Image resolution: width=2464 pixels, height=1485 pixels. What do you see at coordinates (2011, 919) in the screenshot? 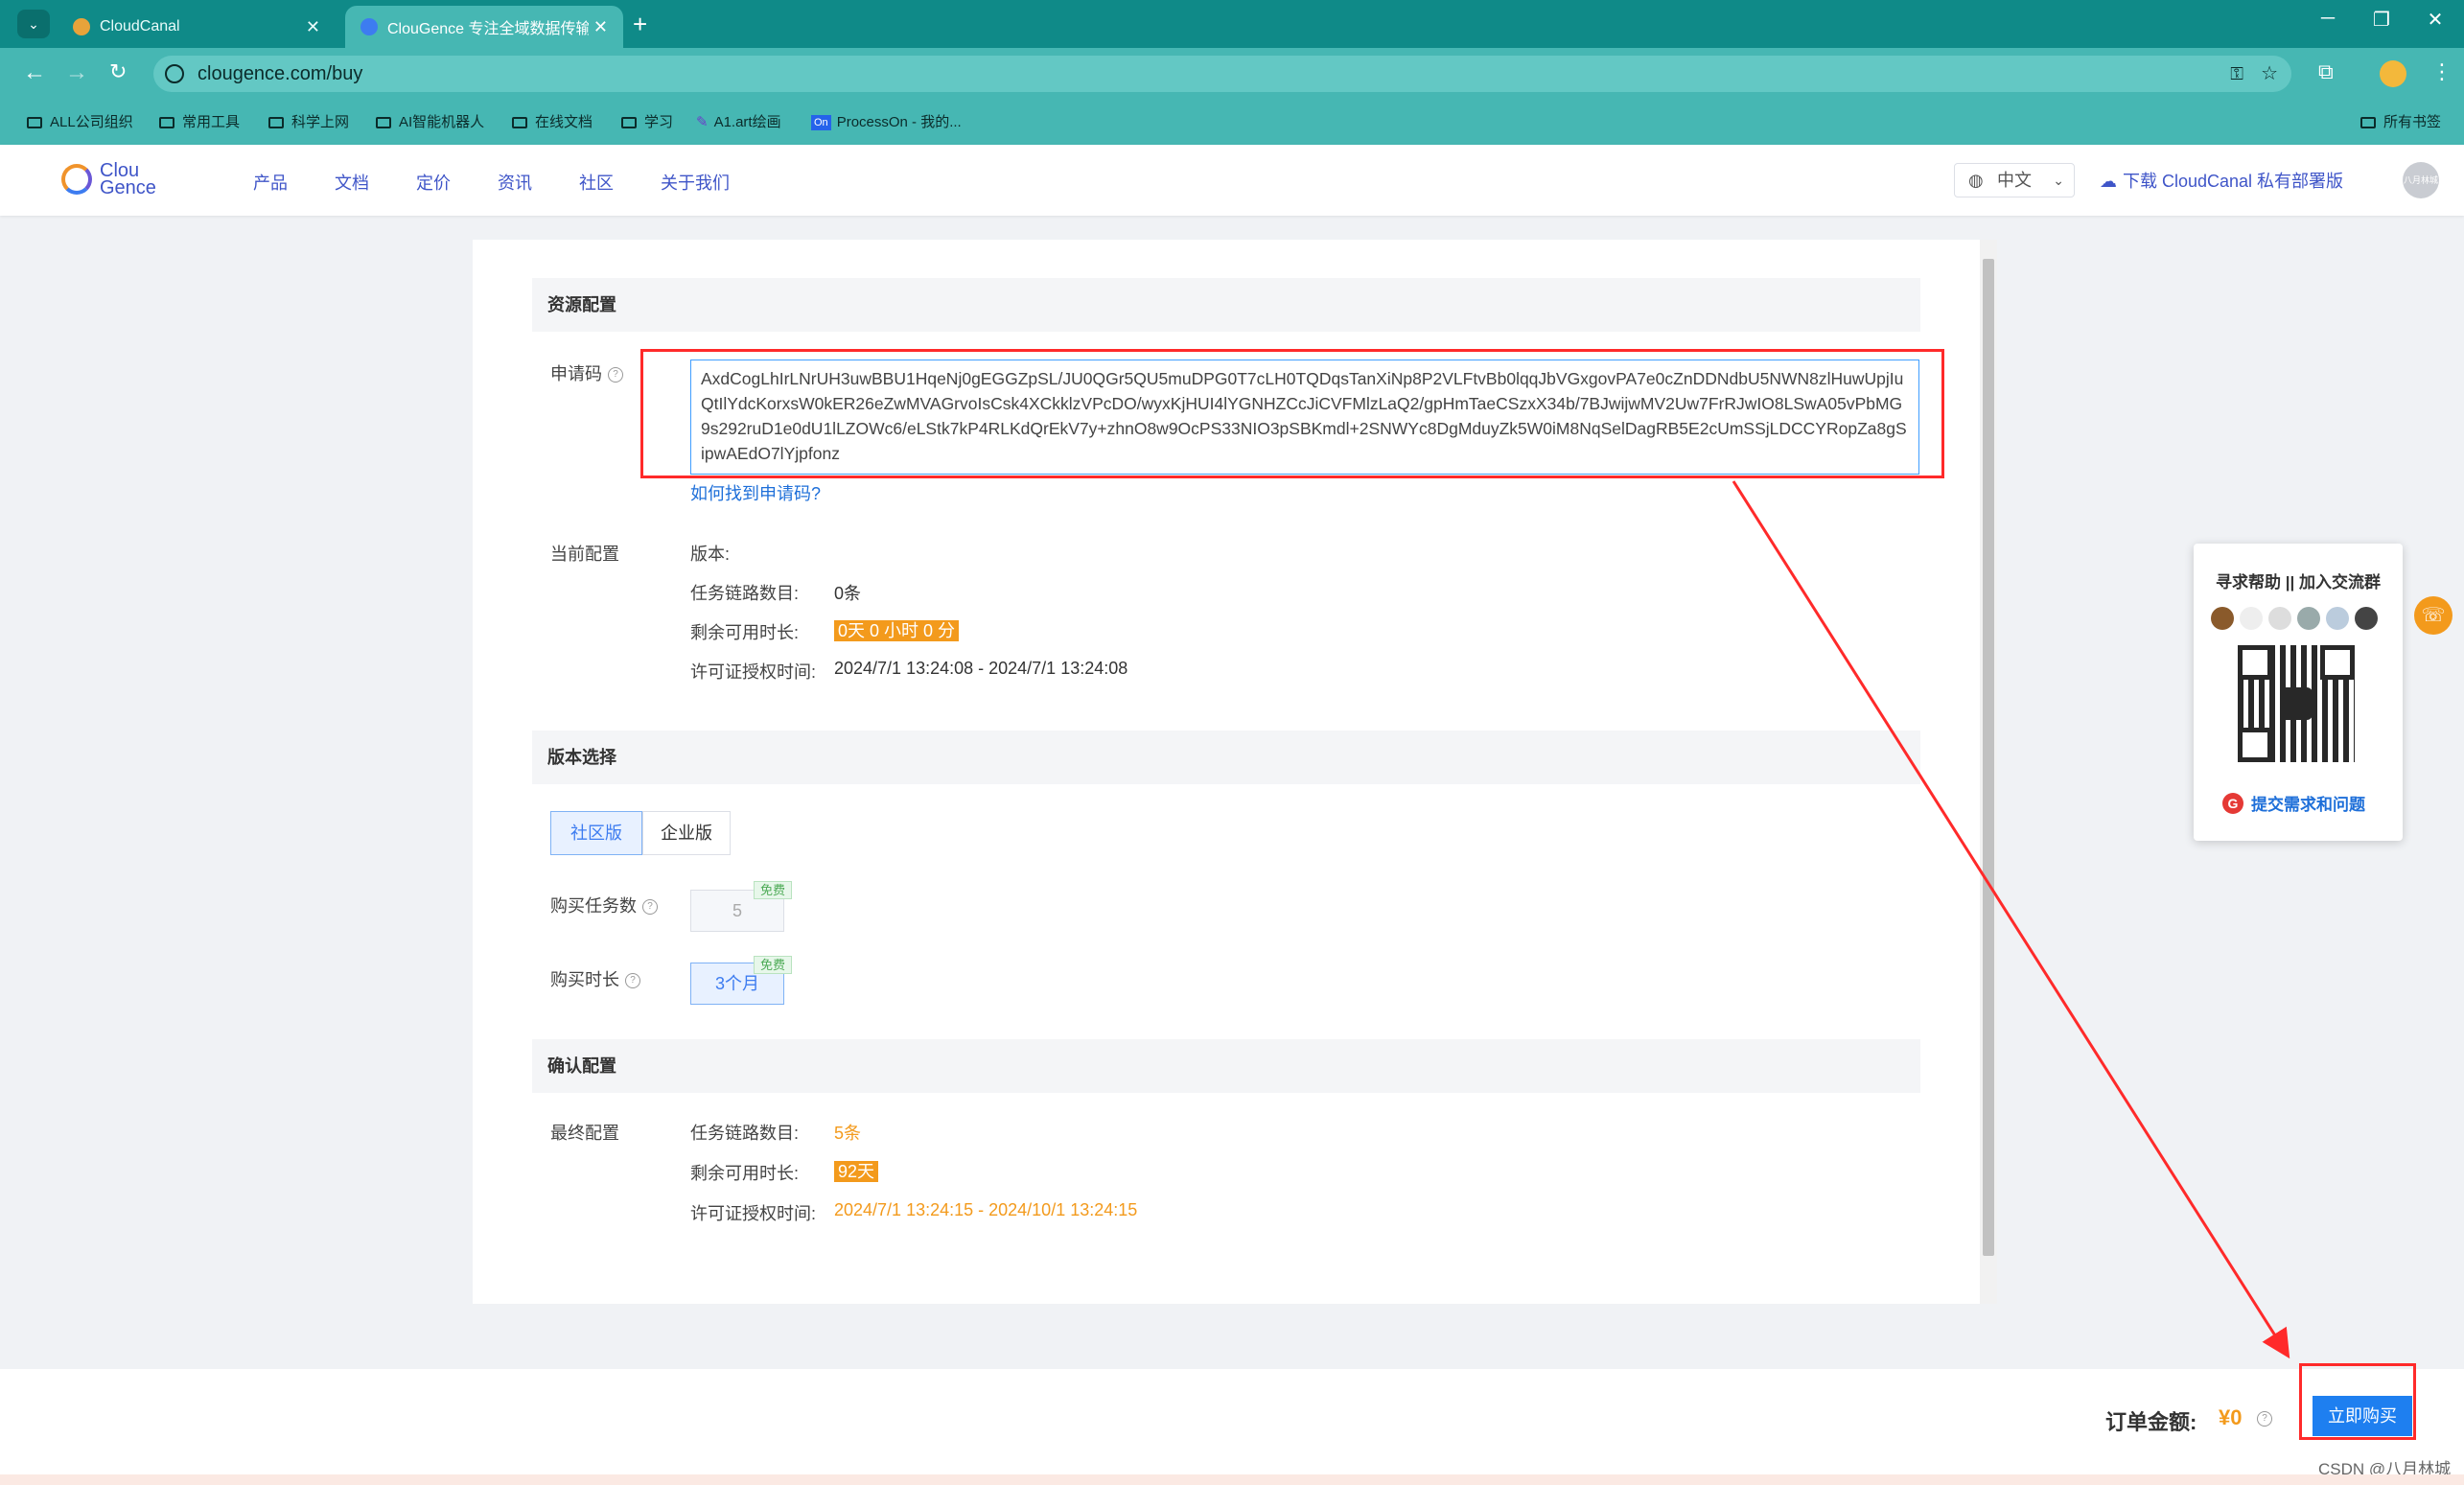
I see `annotation-arrow` at bounding box center [2011, 919].